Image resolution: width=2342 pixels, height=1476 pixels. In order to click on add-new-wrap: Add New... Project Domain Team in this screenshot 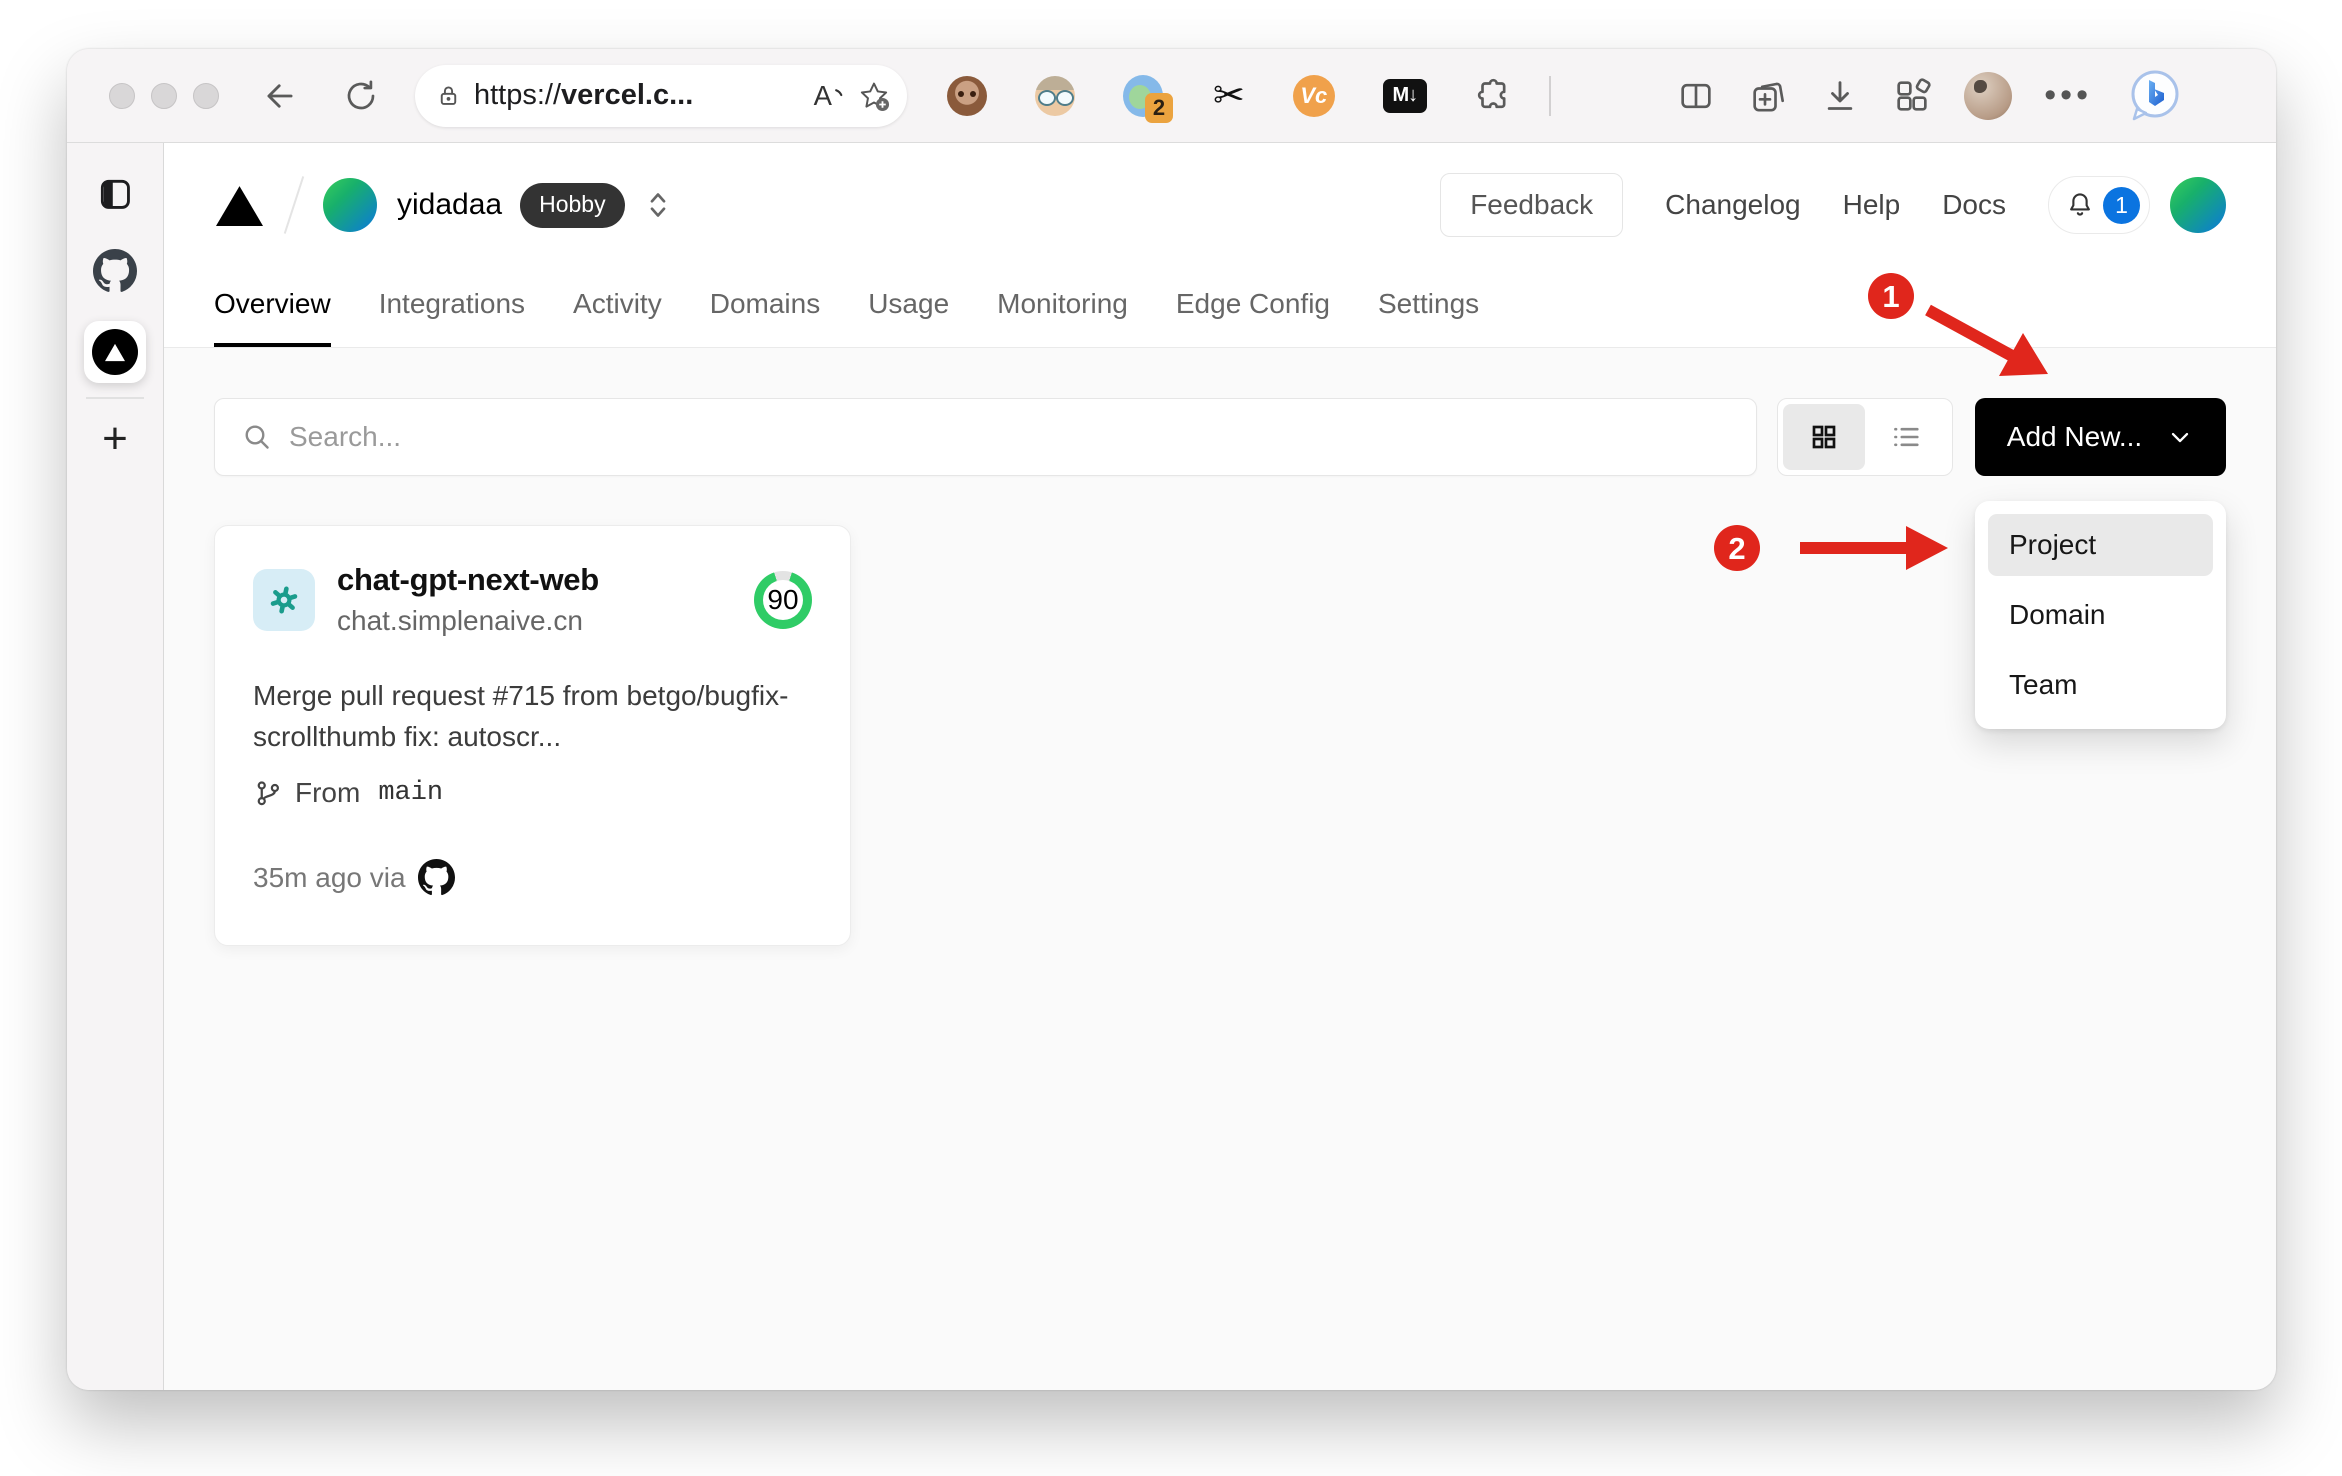, I will do `click(2100, 563)`.